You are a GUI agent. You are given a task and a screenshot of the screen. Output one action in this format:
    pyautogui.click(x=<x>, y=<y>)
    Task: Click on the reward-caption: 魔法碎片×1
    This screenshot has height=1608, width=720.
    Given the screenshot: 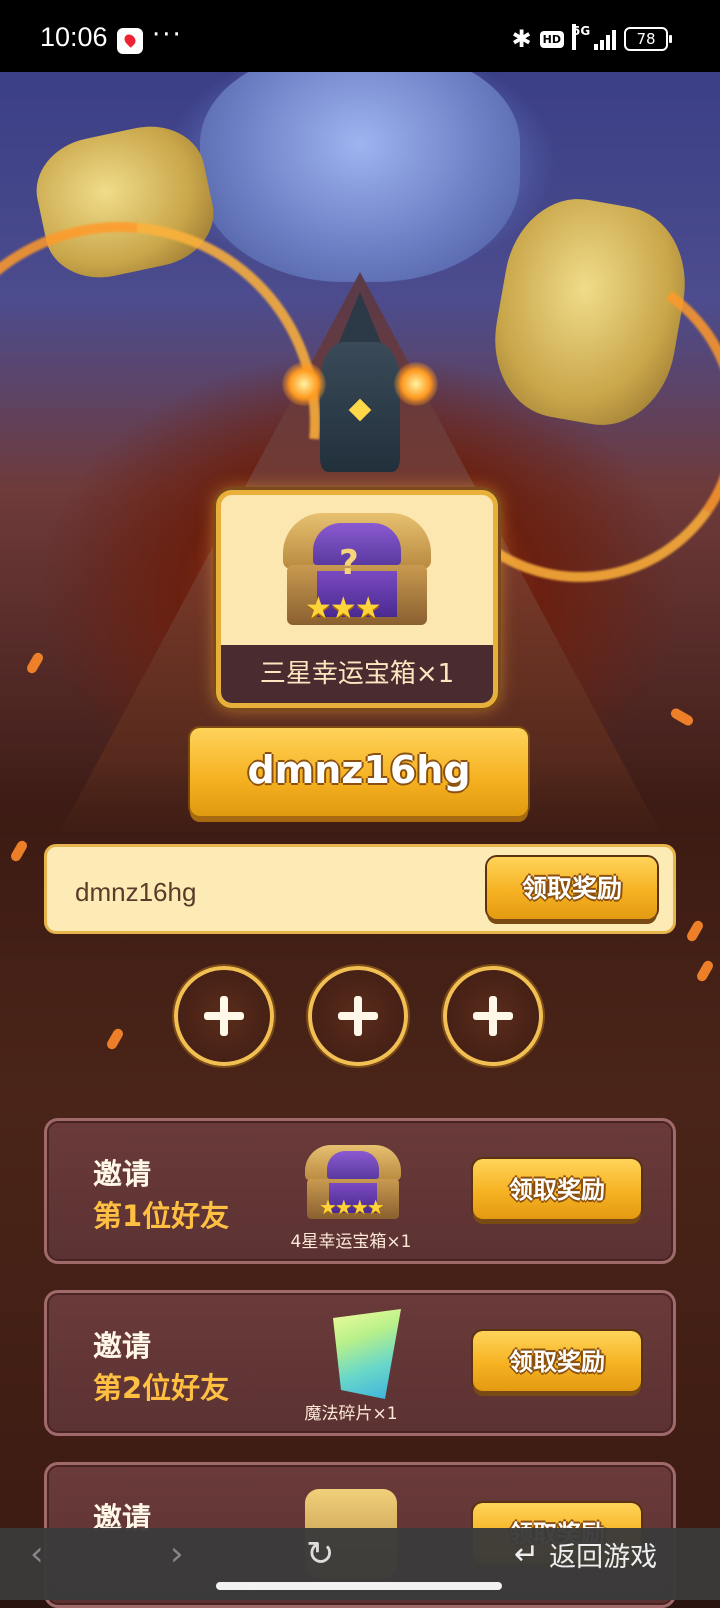 What is the action you would take?
    pyautogui.click(x=351, y=1414)
    